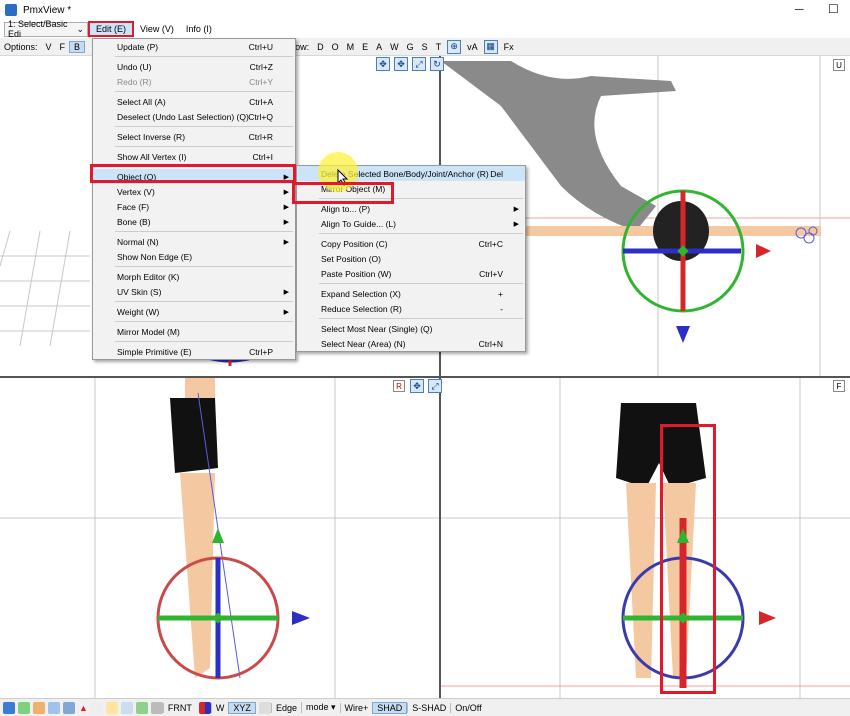 This screenshot has width=850, height=716. What do you see at coordinates (157, 29) in the screenshot?
I see `menu-view: View (V)` at bounding box center [157, 29].